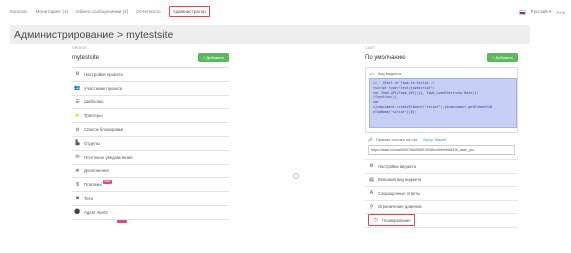 The height and width of the screenshot is (253, 571). What do you see at coordinates (77, 170) in the screenshot?
I see `addons-icon: ⛯` at bounding box center [77, 170].